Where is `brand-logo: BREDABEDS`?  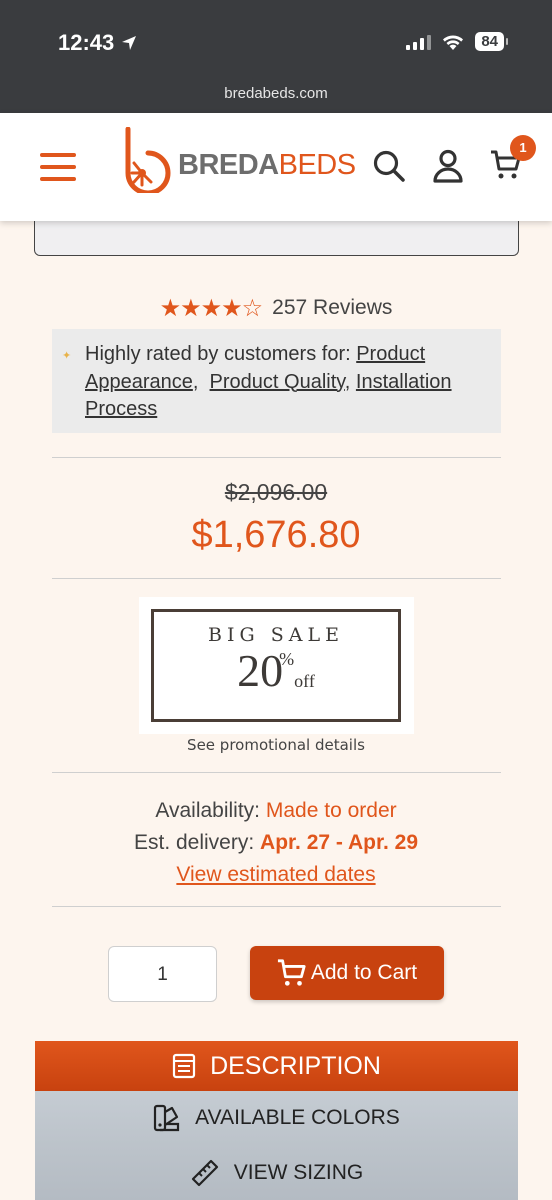 brand-logo: BREDABEDS is located at coordinates (238, 160).